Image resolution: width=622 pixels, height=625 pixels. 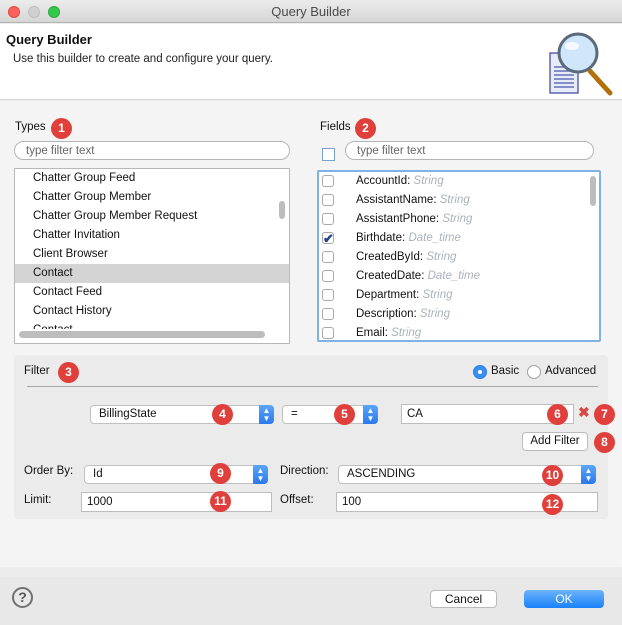 What do you see at coordinates (593, 191) in the screenshot?
I see `fields-vertical-scrollbar` at bounding box center [593, 191].